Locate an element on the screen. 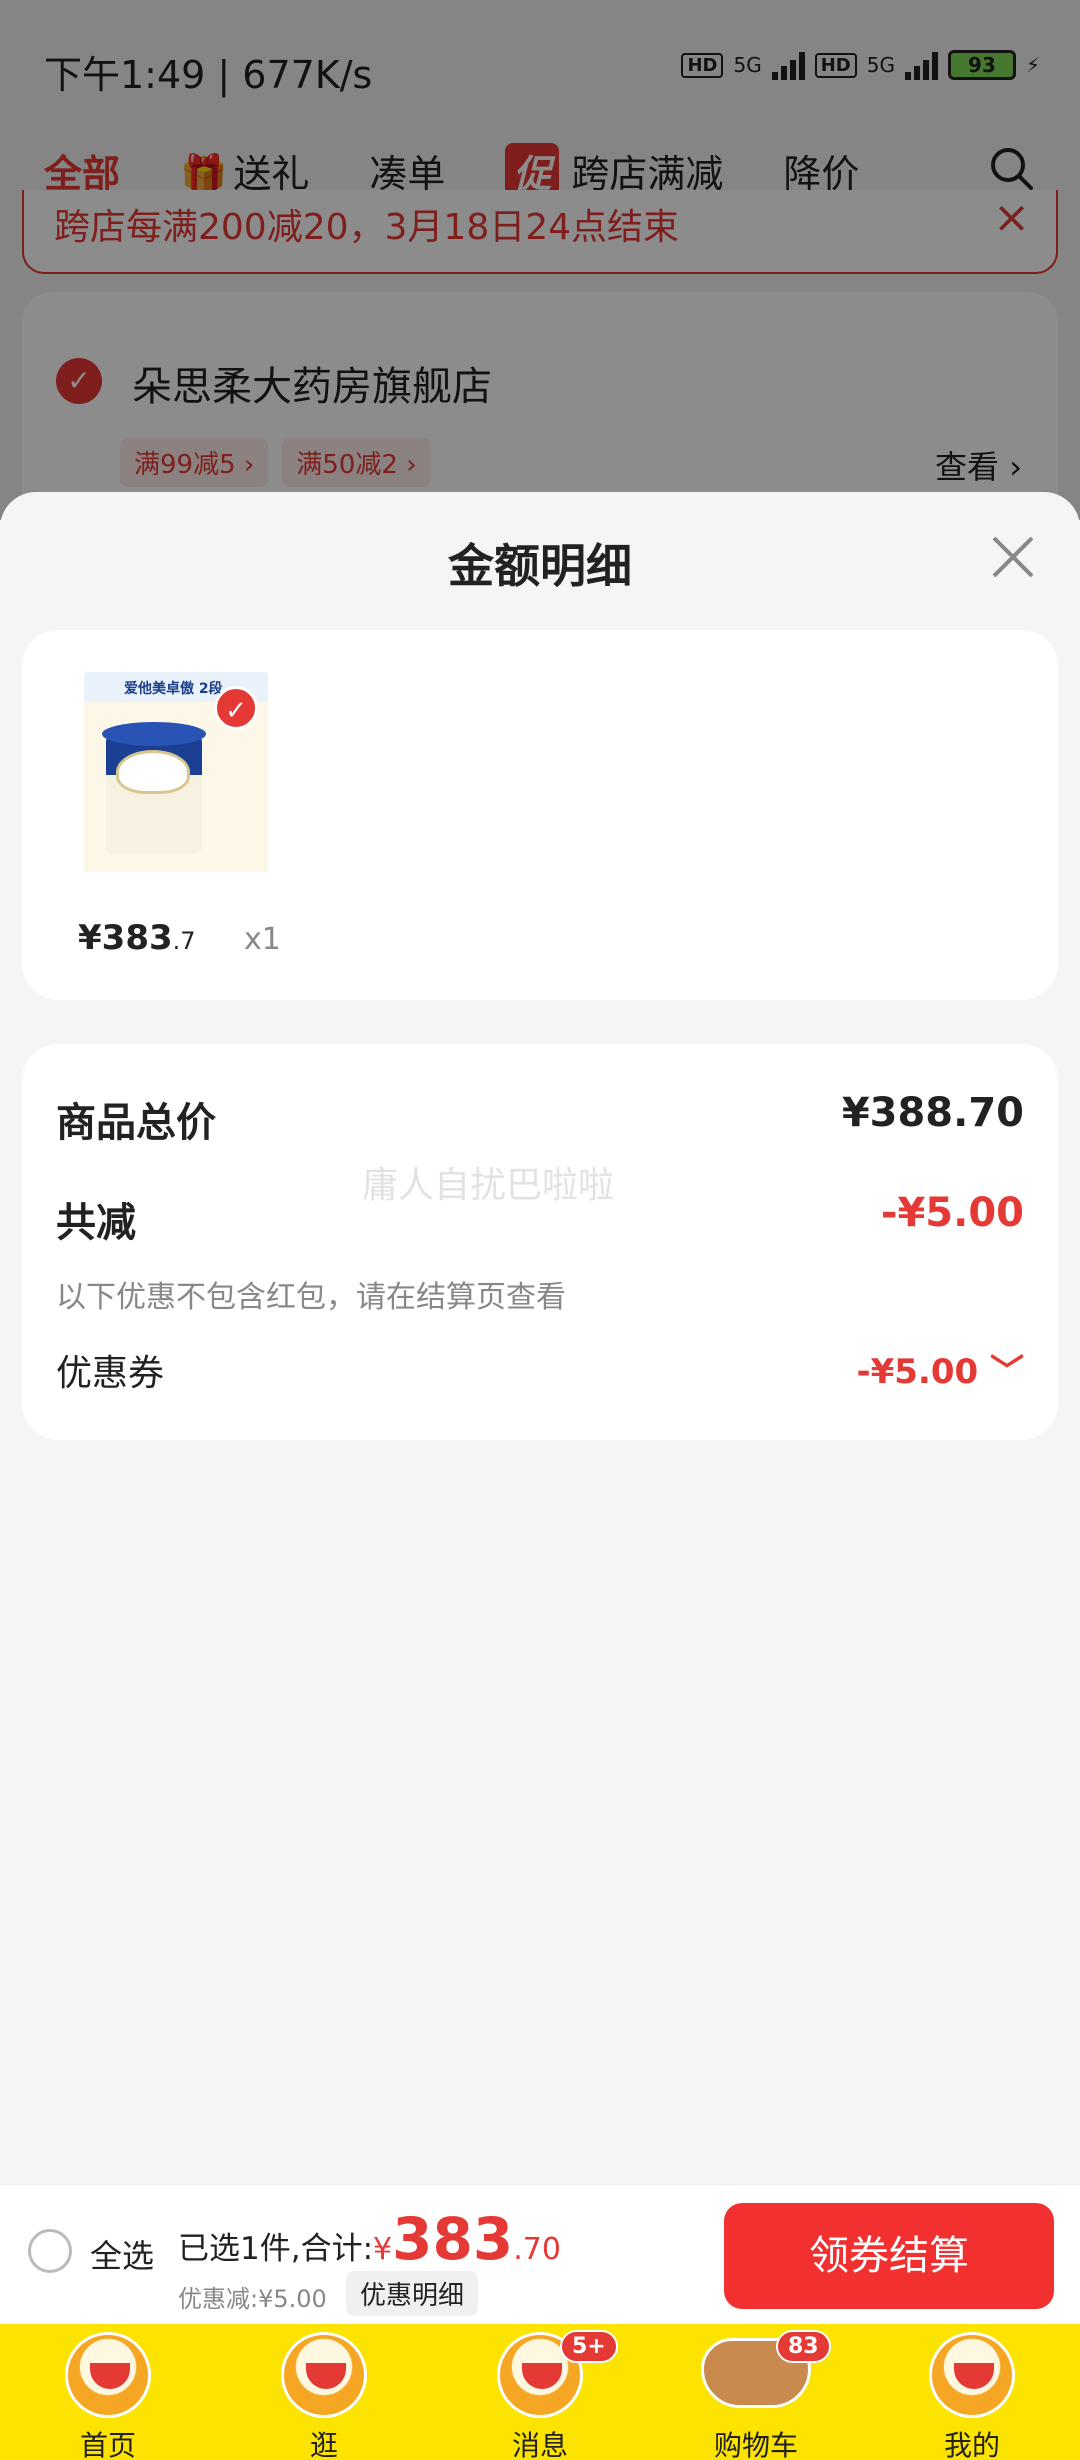 This screenshot has width=1080, height=2460. reduce-label: 共减 is located at coordinates (96, 1223).